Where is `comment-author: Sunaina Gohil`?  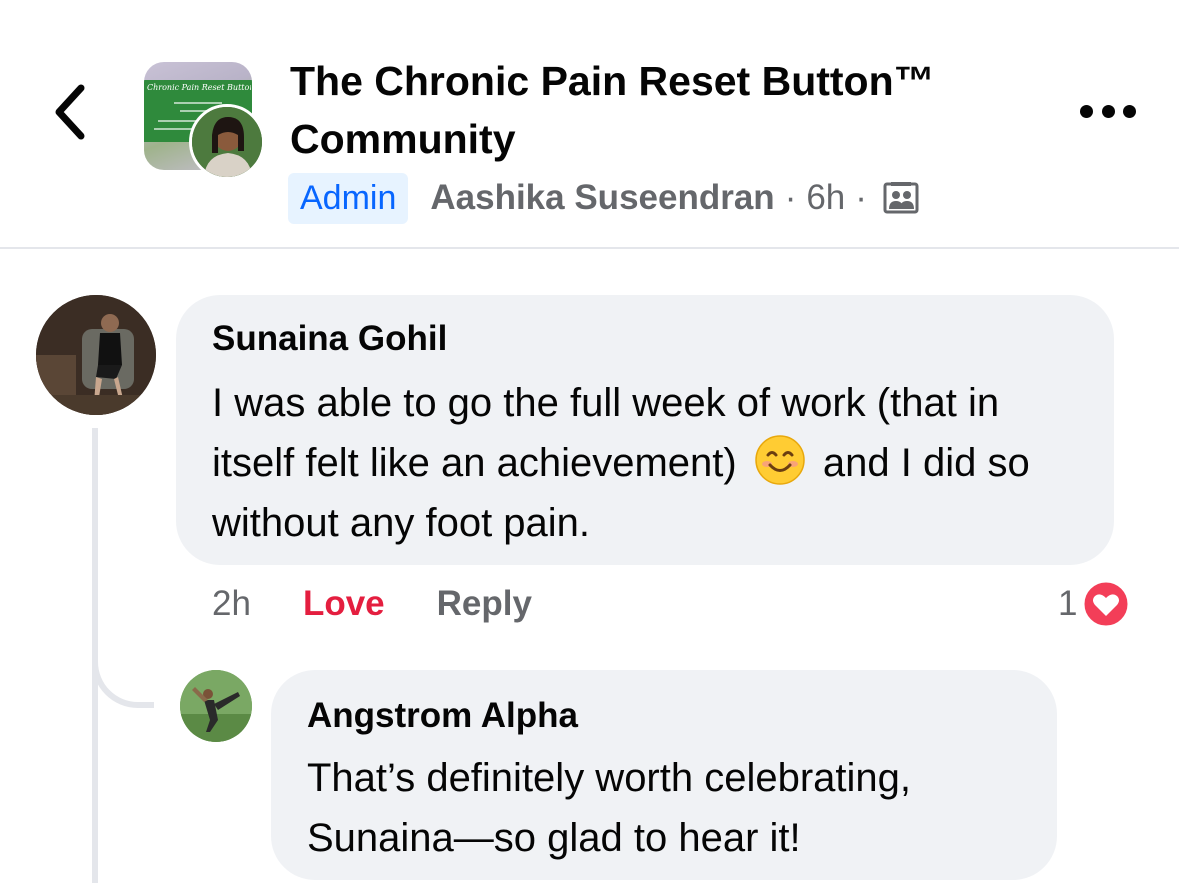 comment-author: Sunaina Gohil is located at coordinates (329, 339).